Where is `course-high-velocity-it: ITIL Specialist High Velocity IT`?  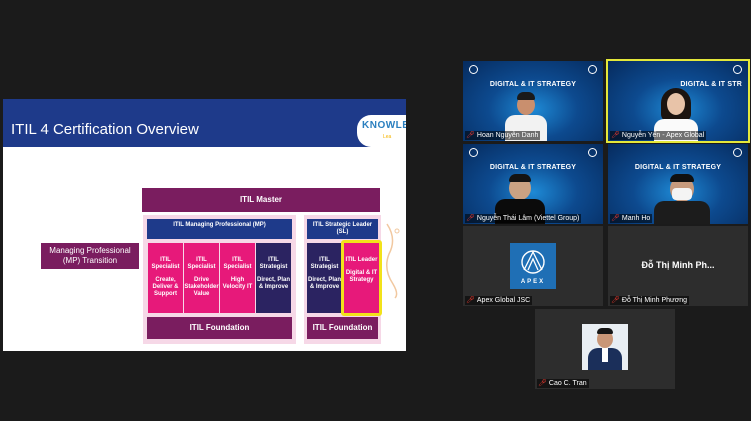
course-high-velocity-it: ITIL Specialist High Velocity IT is located at coordinates (237, 278).